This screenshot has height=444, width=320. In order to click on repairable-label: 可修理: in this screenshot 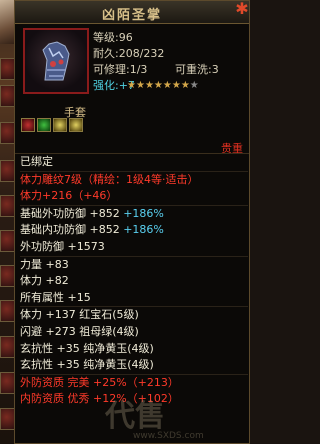, I will do `click(111, 69)`.